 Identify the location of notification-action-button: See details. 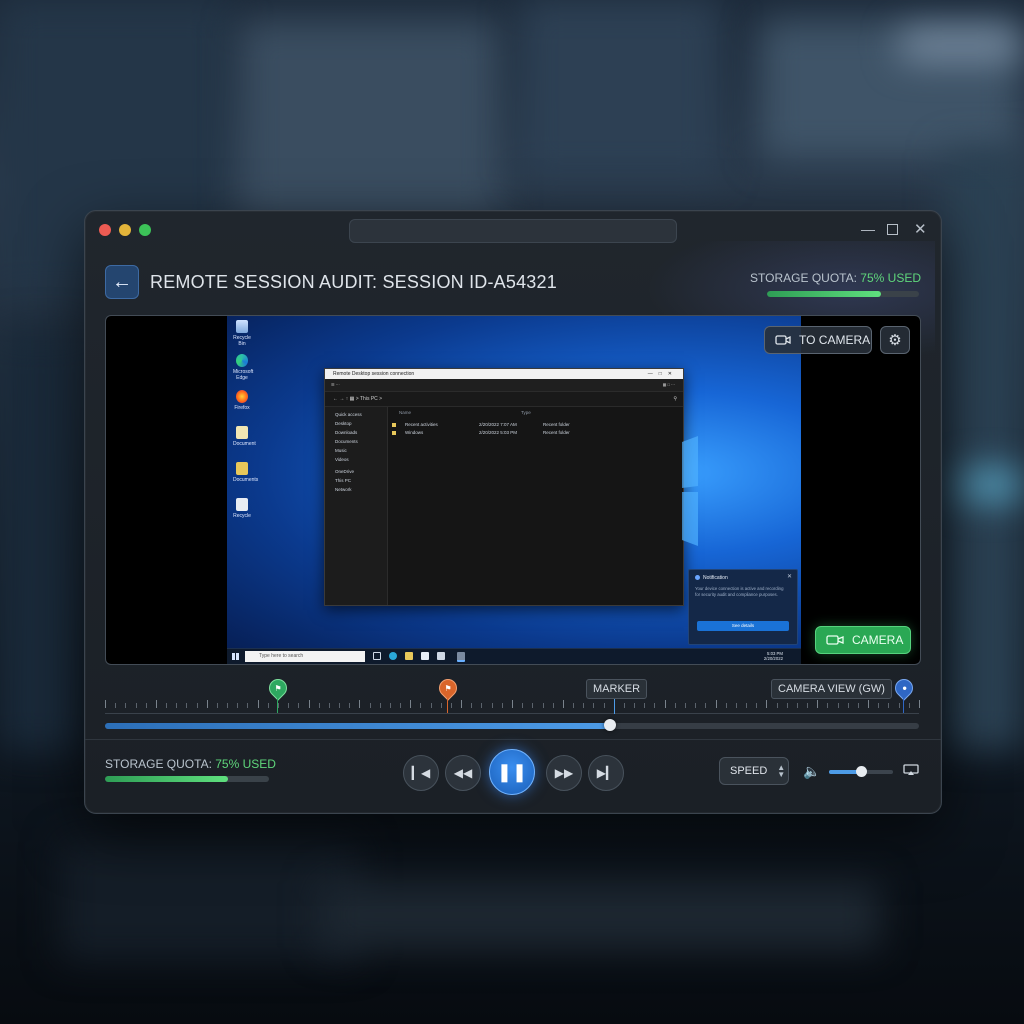
(743, 626).